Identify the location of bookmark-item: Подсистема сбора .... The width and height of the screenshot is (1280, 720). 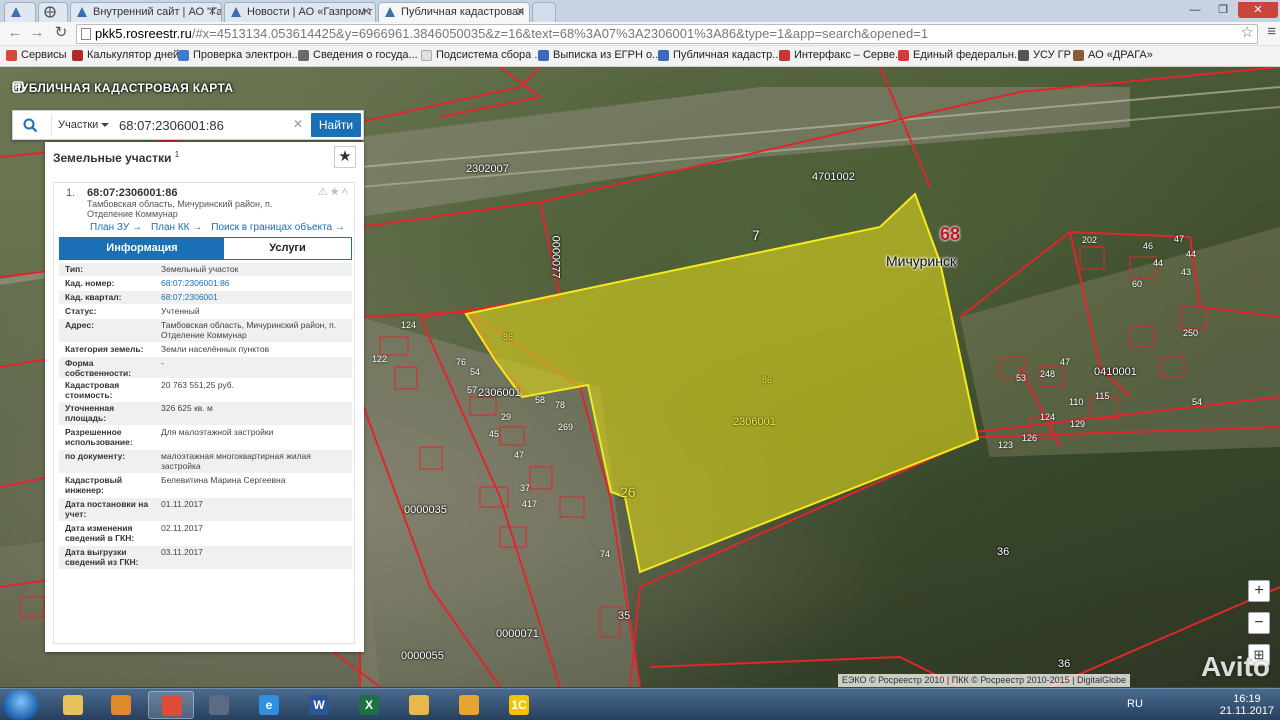
(482, 55).